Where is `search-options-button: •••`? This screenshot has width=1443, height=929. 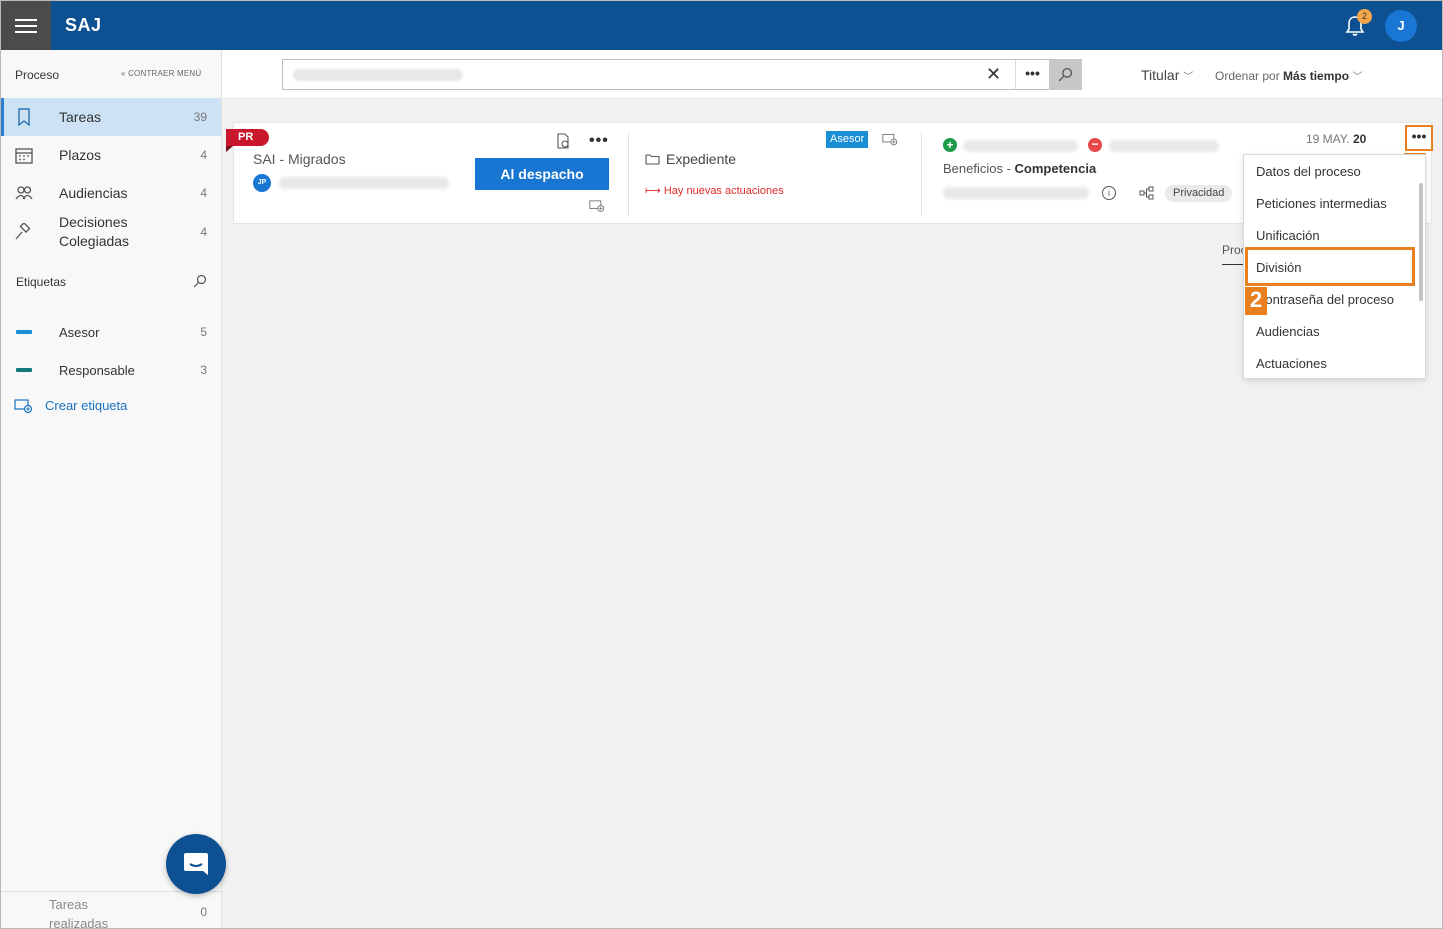 search-options-button: ••• is located at coordinates (1032, 74).